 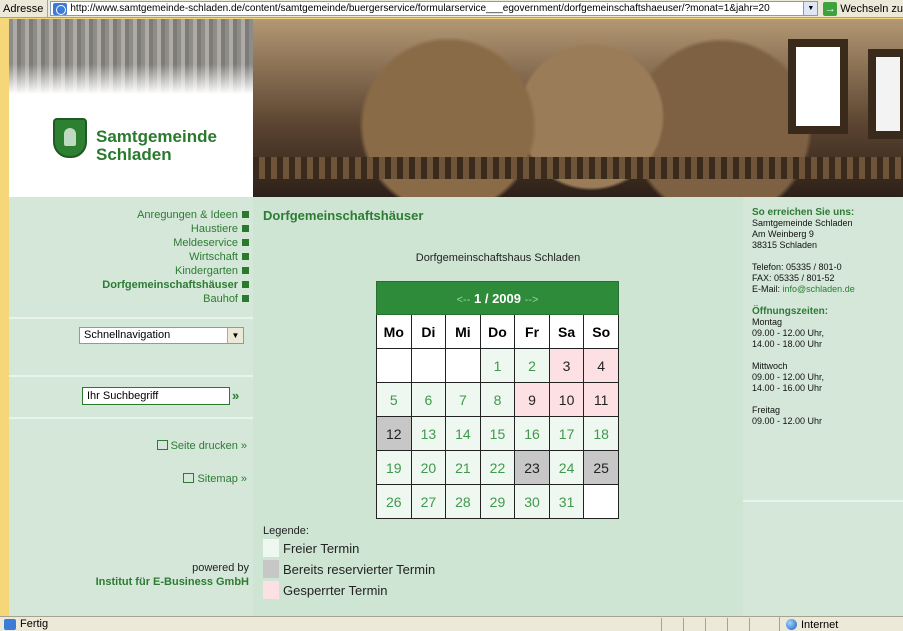 I want to click on print-page-label: Seite drucken », so click(x=208, y=446).